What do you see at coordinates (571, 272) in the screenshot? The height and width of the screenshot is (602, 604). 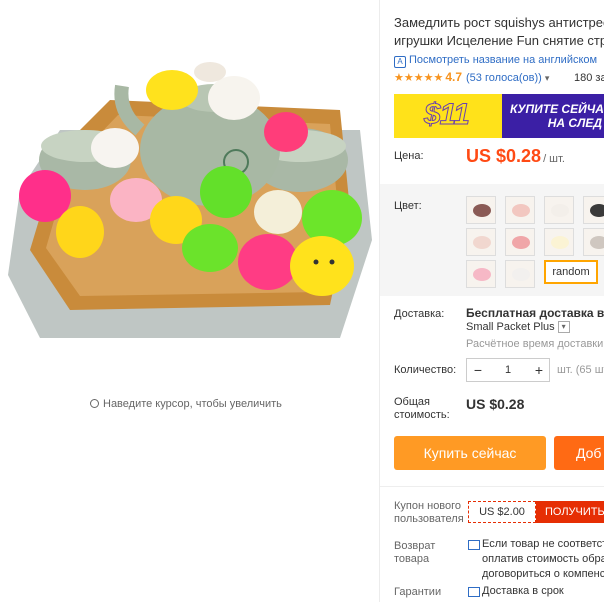 I see `color-option-random: random` at bounding box center [571, 272].